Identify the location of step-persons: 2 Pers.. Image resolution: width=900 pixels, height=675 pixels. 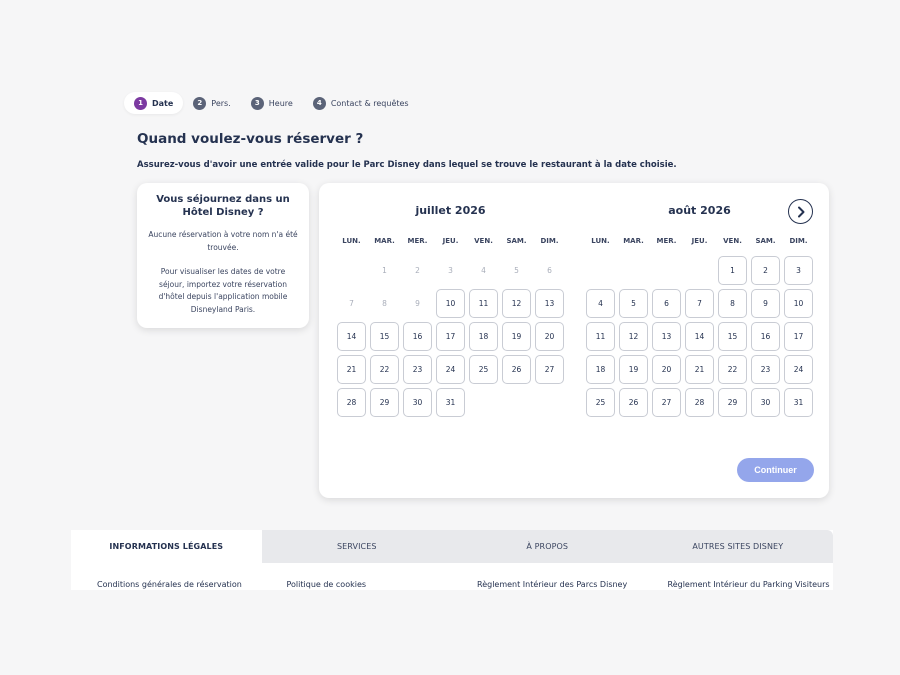
(211, 103).